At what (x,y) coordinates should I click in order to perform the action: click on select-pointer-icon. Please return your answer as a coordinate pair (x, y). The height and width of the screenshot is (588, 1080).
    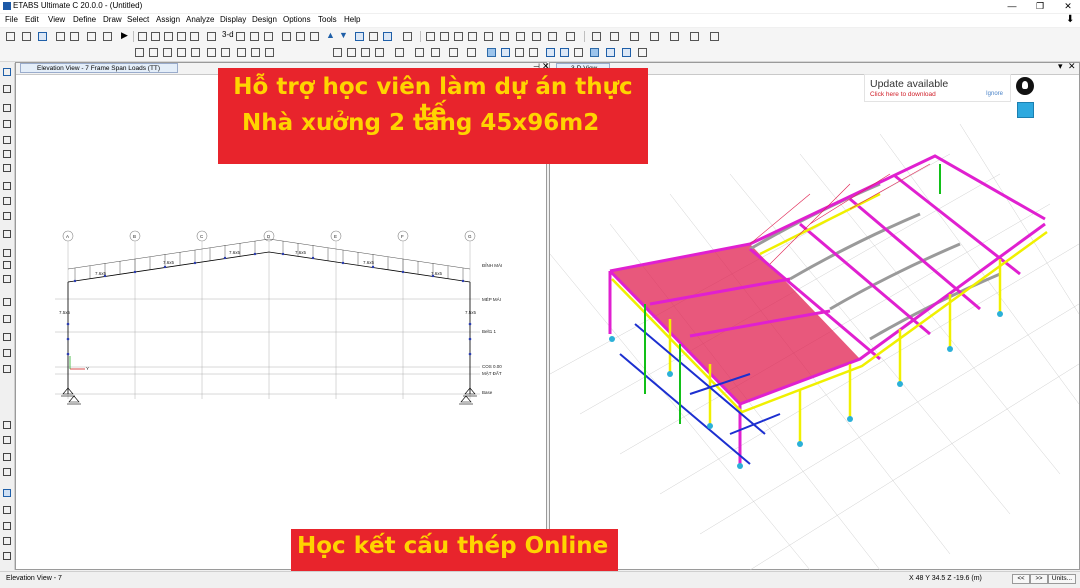
    Looking at the image, I should click on (337, 52).